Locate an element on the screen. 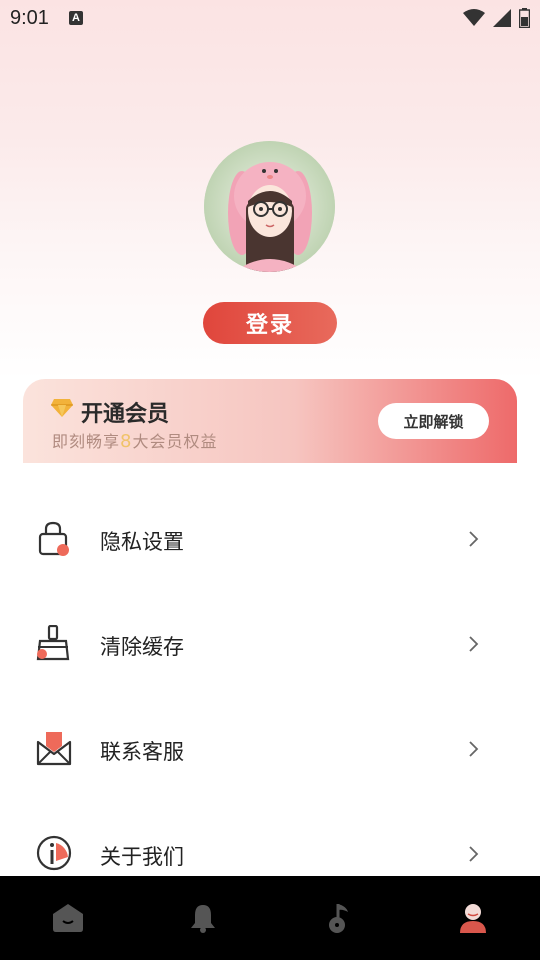 This screenshot has height=960, width=540. music-icon is located at coordinates (338, 918).